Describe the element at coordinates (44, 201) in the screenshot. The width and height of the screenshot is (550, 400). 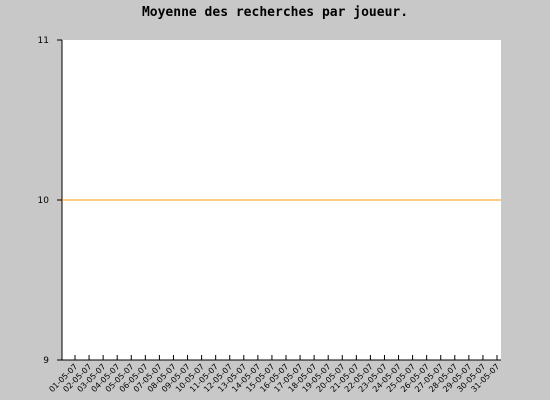
I see `y-tick-label: 10` at that location.